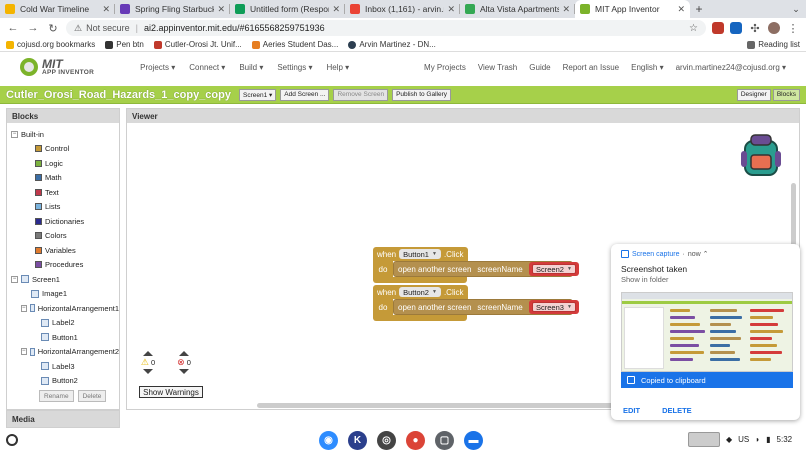 The width and height of the screenshot is (806, 453). Describe the element at coordinates (257, 94) in the screenshot. I see `screen-select-button: Screen1 ▾` at that location.